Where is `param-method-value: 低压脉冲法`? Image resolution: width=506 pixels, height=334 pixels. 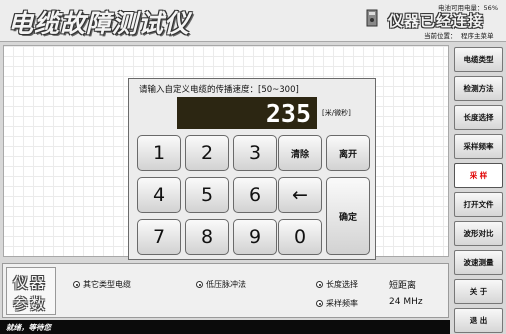
param-method-value: 低压脉冲法 is located at coordinates (226, 284).